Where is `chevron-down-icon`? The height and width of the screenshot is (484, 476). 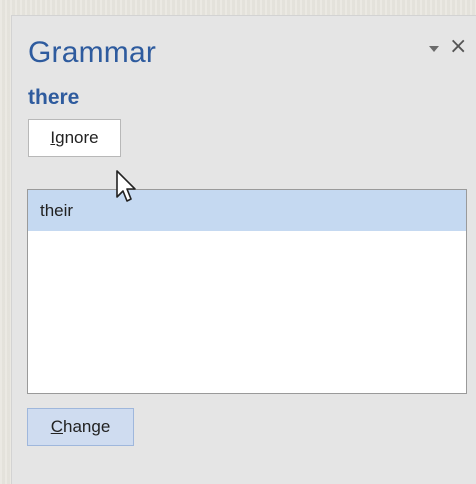
chevron-down-icon is located at coordinates (434, 49).